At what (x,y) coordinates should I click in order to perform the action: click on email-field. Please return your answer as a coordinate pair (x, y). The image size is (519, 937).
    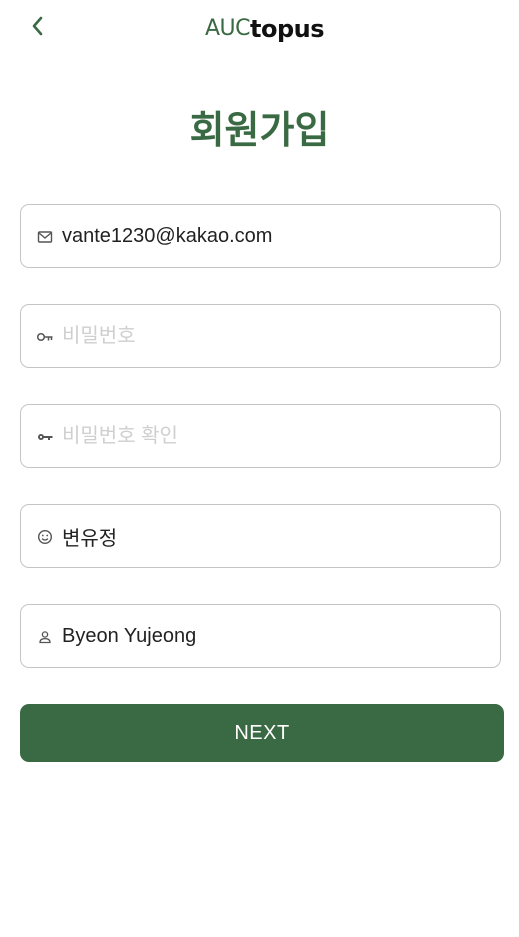
    Looking at the image, I should click on (260, 236).